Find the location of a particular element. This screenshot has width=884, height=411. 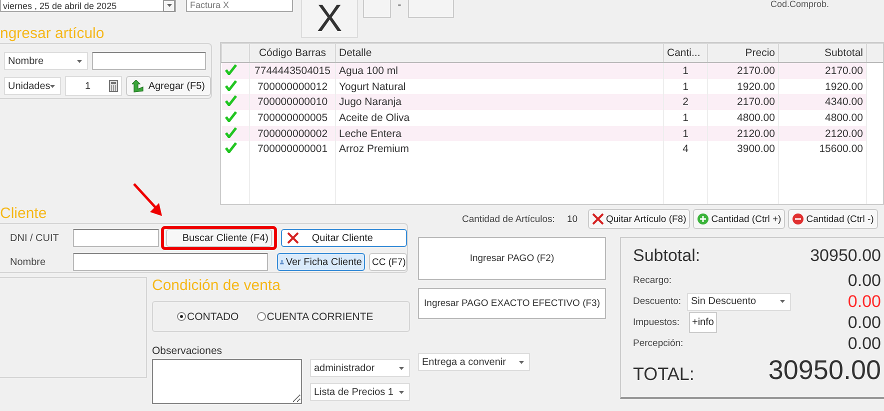

subtotal-label: Subtotal: is located at coordinates (666, 256).